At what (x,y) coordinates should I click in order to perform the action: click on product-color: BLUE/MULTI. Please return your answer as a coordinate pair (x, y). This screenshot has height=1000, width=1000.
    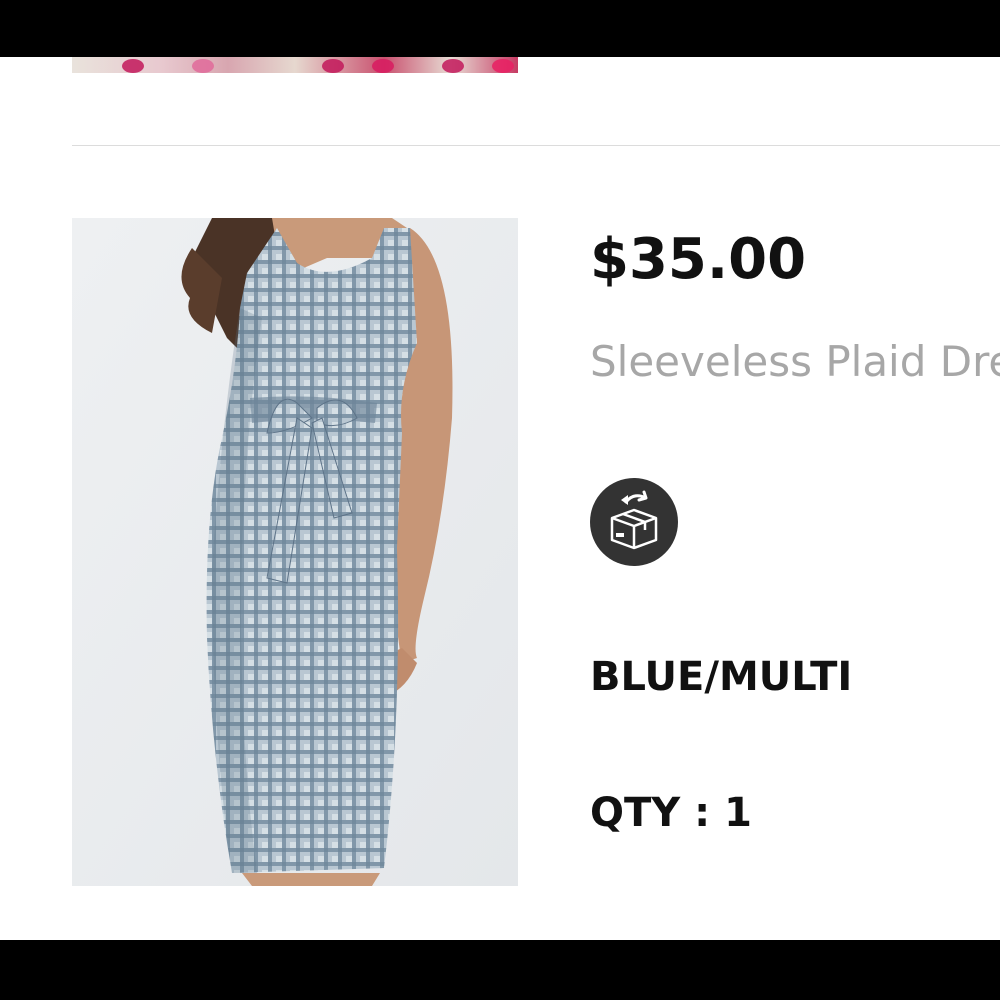
    Looking at the image, I should click on (721, 677).